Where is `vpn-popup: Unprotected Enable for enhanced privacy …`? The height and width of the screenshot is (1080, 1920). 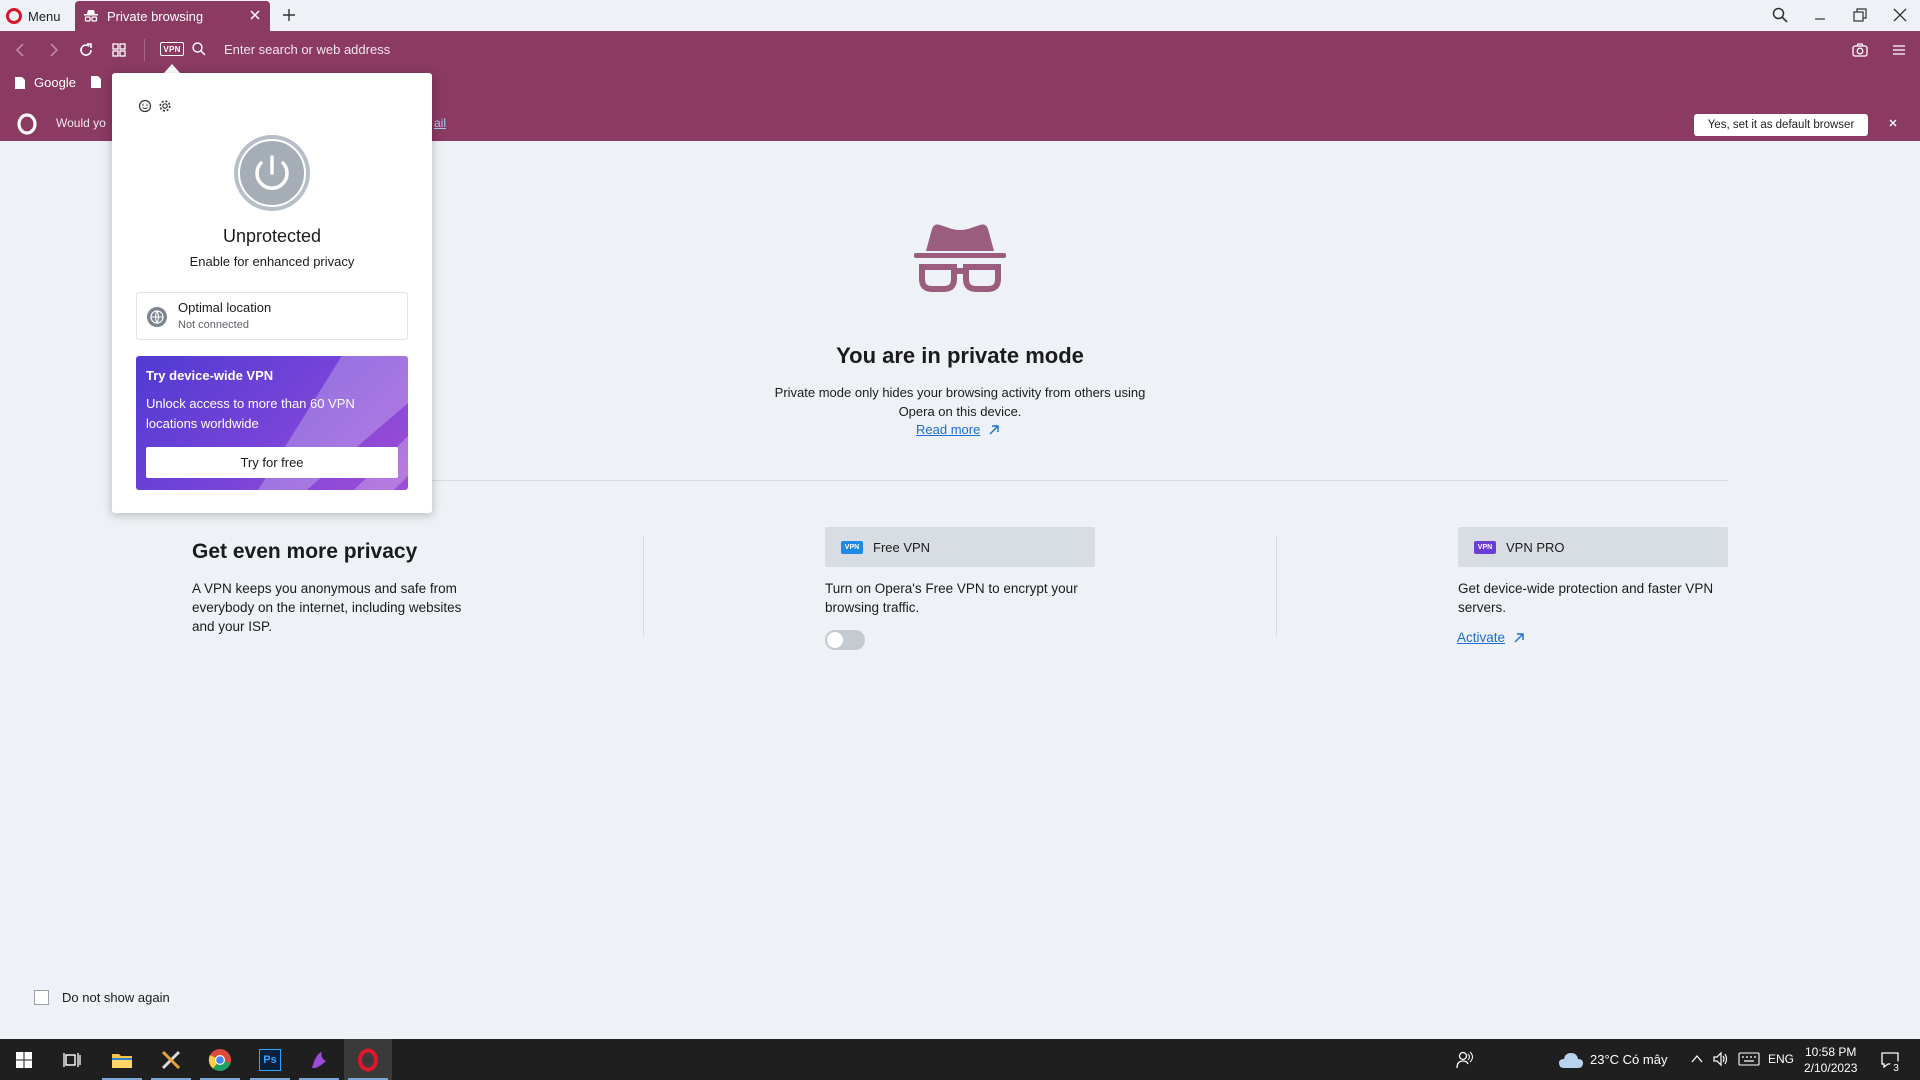 vpn-popup: Unprotected Enable for enhanced privacy … is located at coordinates (272, 293).